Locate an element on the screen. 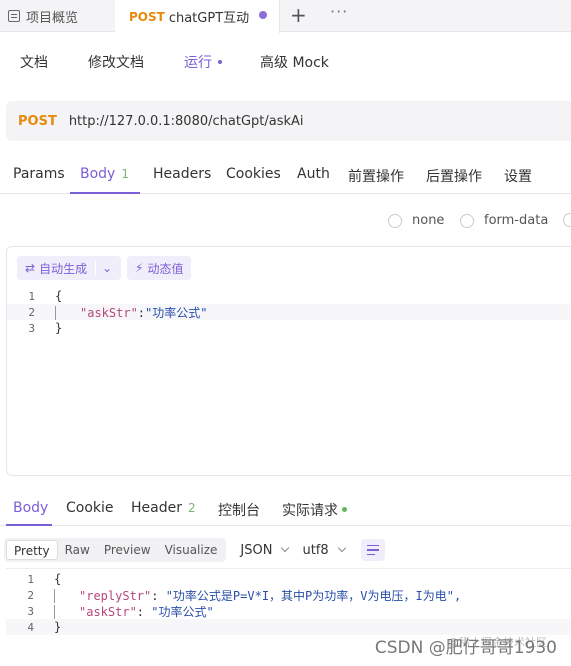 This screenshot has height=666, width=571. tab-method-label: POST is located at coordinates (147, 16).